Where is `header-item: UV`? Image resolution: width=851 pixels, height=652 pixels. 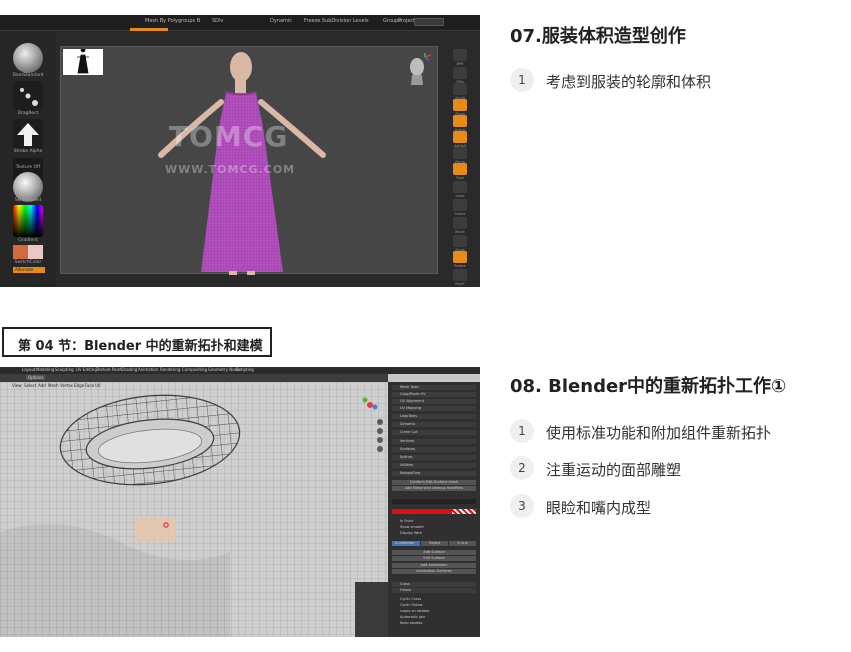
header-item: UV is located at coordinates (98, 385).